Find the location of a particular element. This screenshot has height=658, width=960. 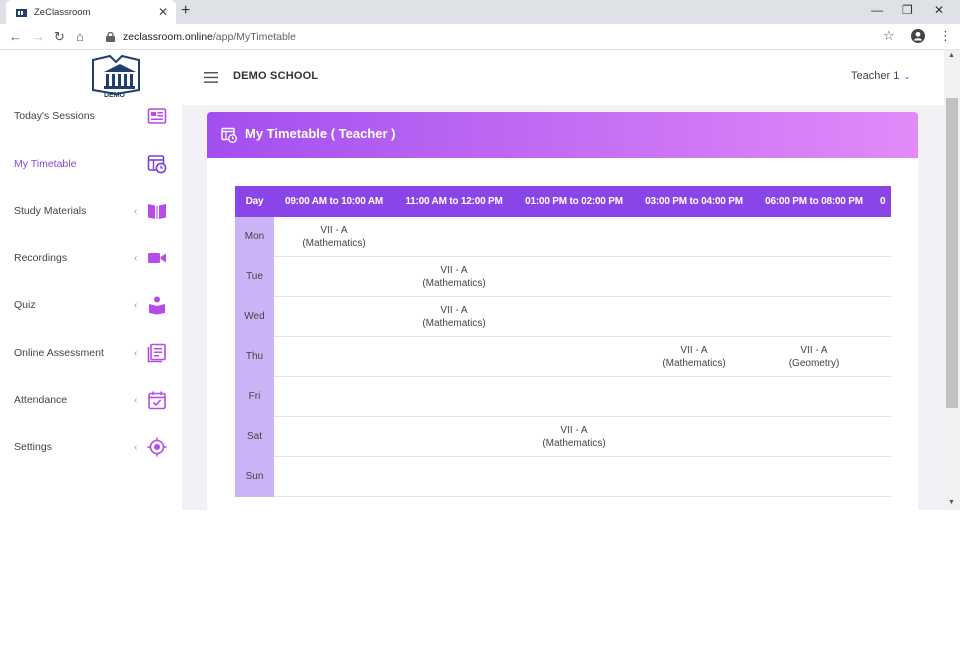

back-icon: ← is located at coordinates (15, 36).